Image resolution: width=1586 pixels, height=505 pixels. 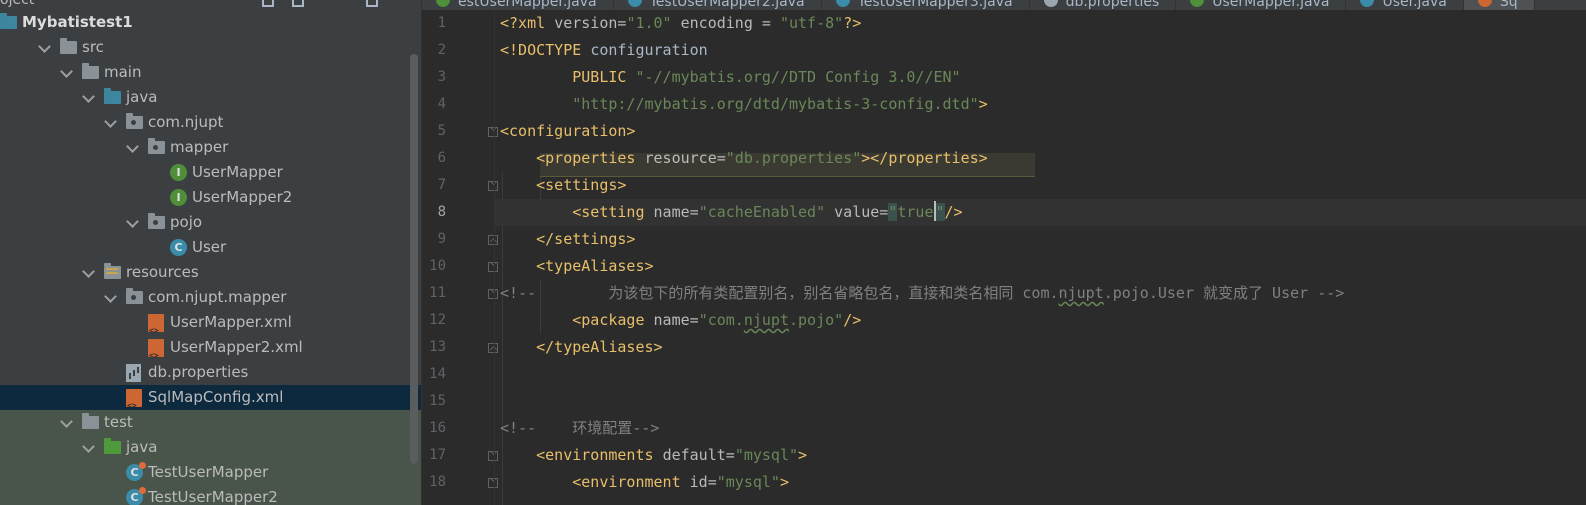 What do you see at coordinates (680, 320) in the screenshot?
I see `code-line-12: <package name="com.njupt.pojo"/>` at bounding box center [680, 320].